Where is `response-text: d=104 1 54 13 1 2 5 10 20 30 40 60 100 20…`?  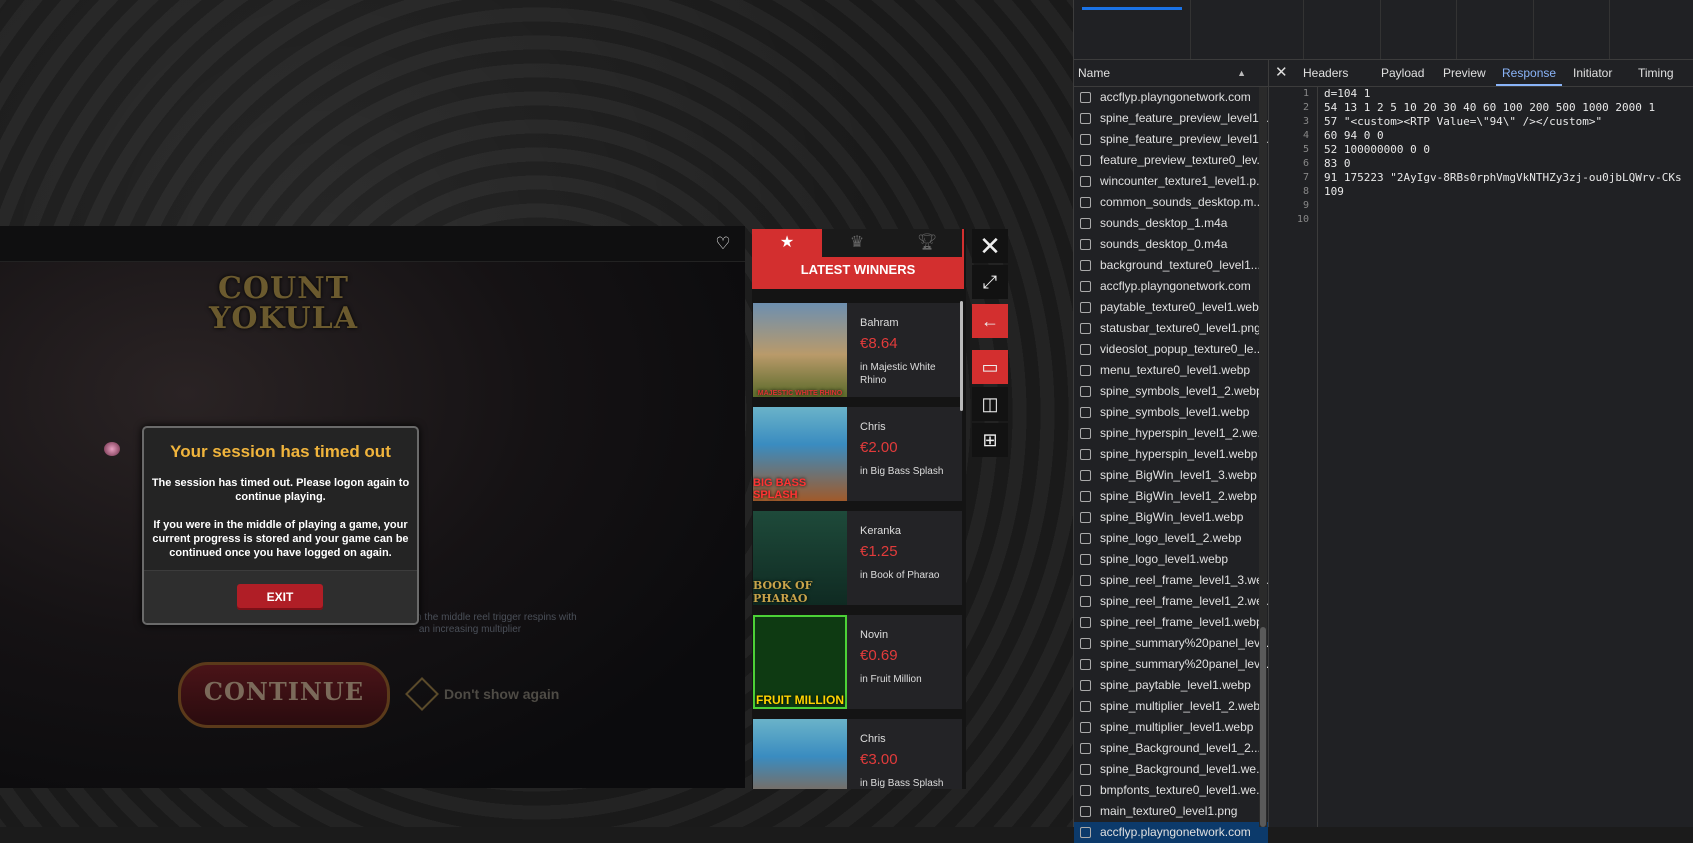
response-text: d=104 1 54 13 1 2 5 10 20 30 40 60 100 20… is located at coordinates (1508, 157).